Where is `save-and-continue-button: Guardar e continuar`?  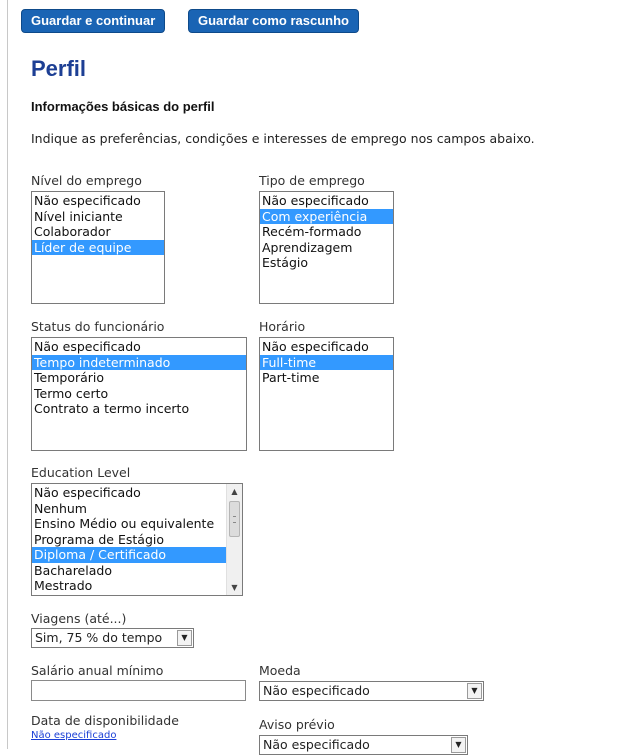
save-and-continue-button: Guardar e continuar is located at coordinates (93, 21).